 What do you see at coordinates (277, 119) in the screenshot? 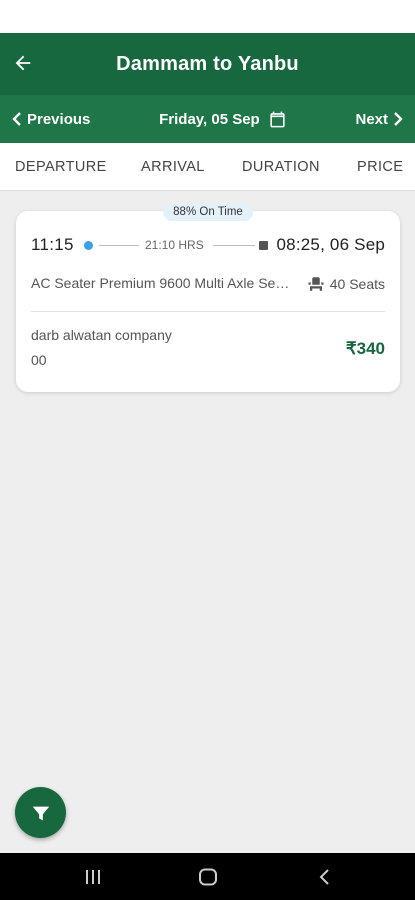
I see `calendar-icon` at bounding box center [277, 119].